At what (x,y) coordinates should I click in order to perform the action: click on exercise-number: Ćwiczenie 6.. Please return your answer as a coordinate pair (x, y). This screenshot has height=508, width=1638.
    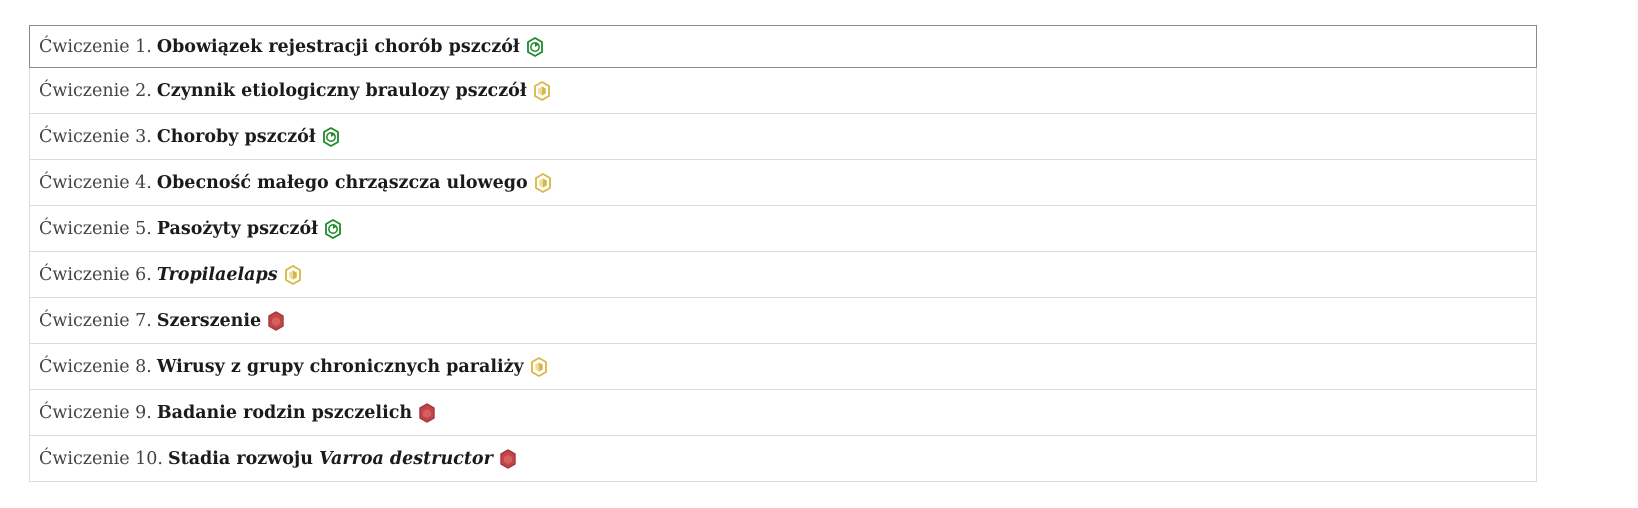
    Looking at the image, I should click on (95, 274).